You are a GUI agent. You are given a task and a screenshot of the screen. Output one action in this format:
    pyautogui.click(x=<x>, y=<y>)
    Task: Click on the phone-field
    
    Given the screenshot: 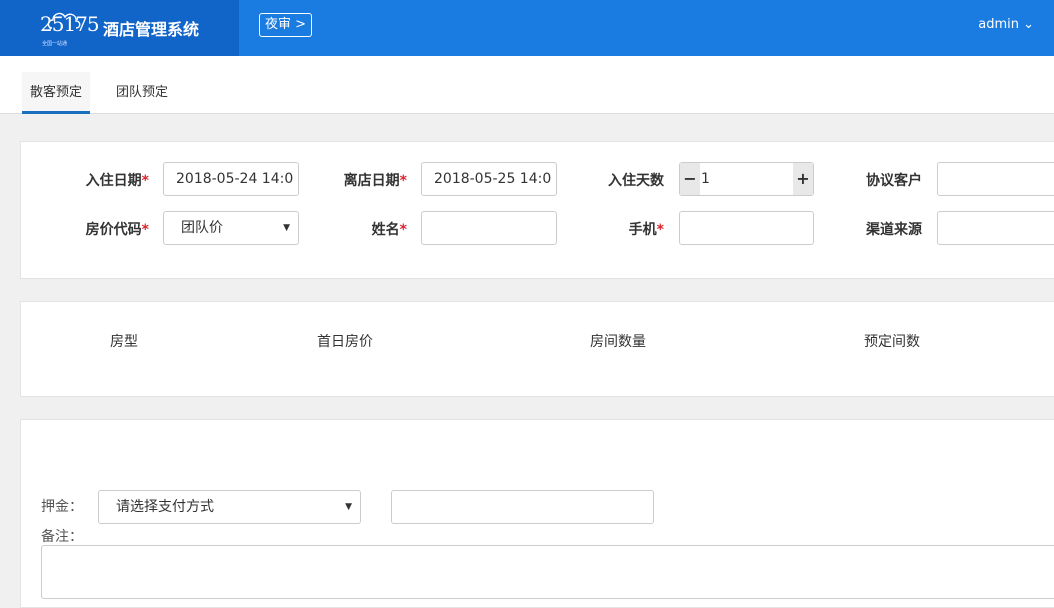 What is the action you would take?
    pyautogui.click(x=746, y=228)
    